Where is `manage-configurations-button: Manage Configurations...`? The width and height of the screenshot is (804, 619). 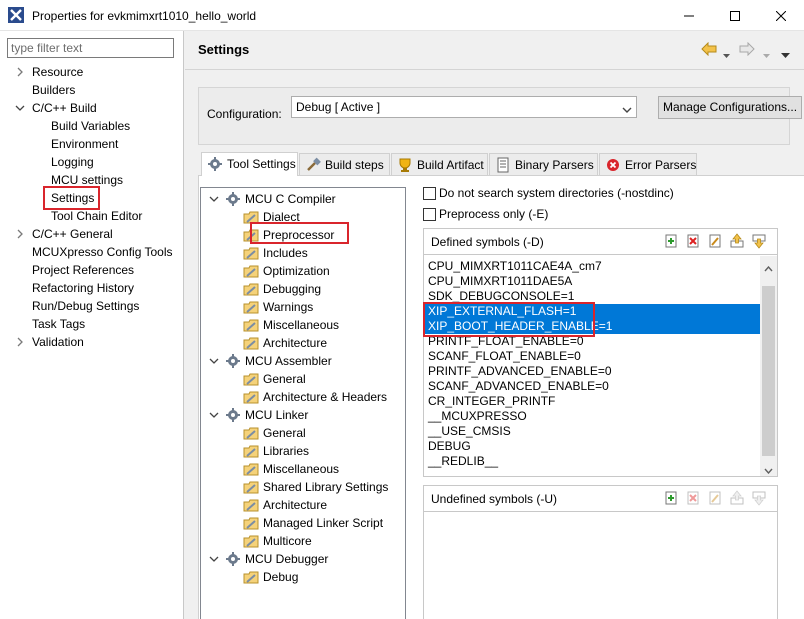
manage-configurations-button: Manage Configurations... is located at coordinates (730, 107).